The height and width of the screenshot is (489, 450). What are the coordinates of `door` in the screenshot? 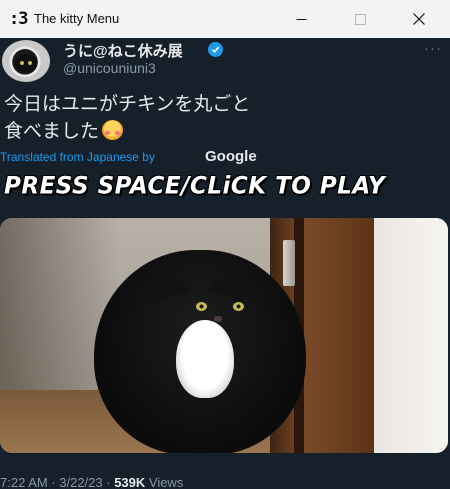 It's located at (339, 335).